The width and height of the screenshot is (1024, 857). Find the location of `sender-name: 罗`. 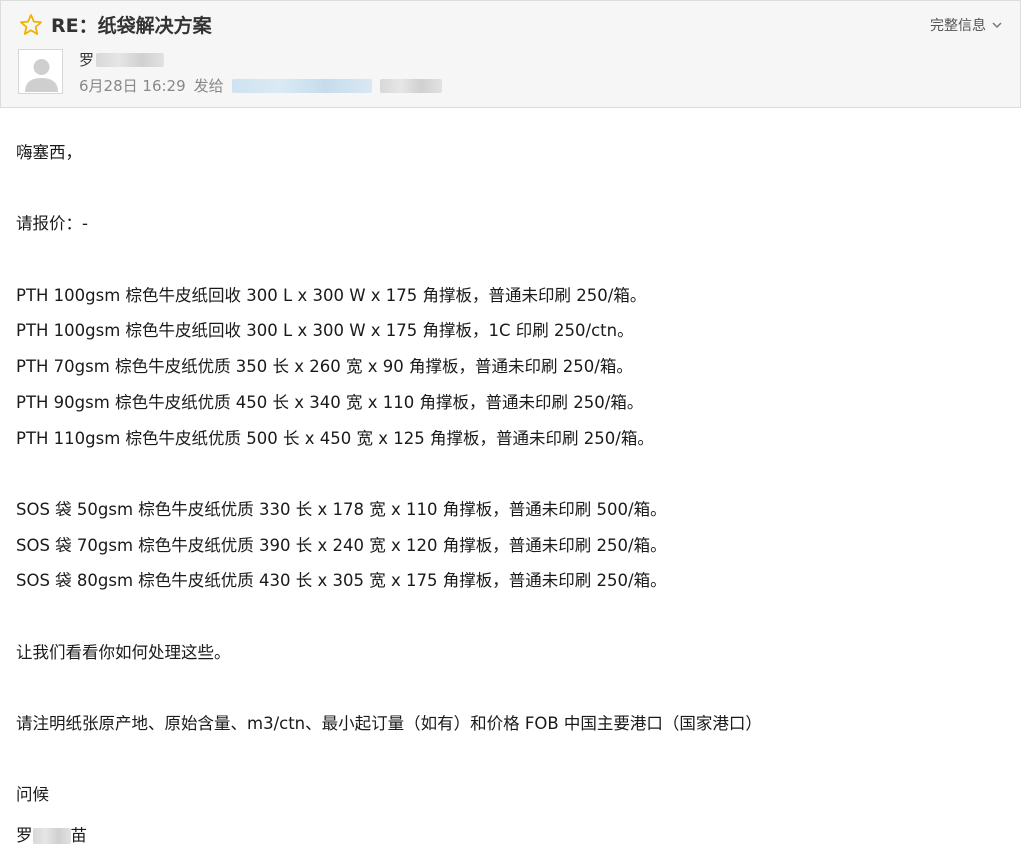

sender-name: 罗 is located at coordinates (122, 59).